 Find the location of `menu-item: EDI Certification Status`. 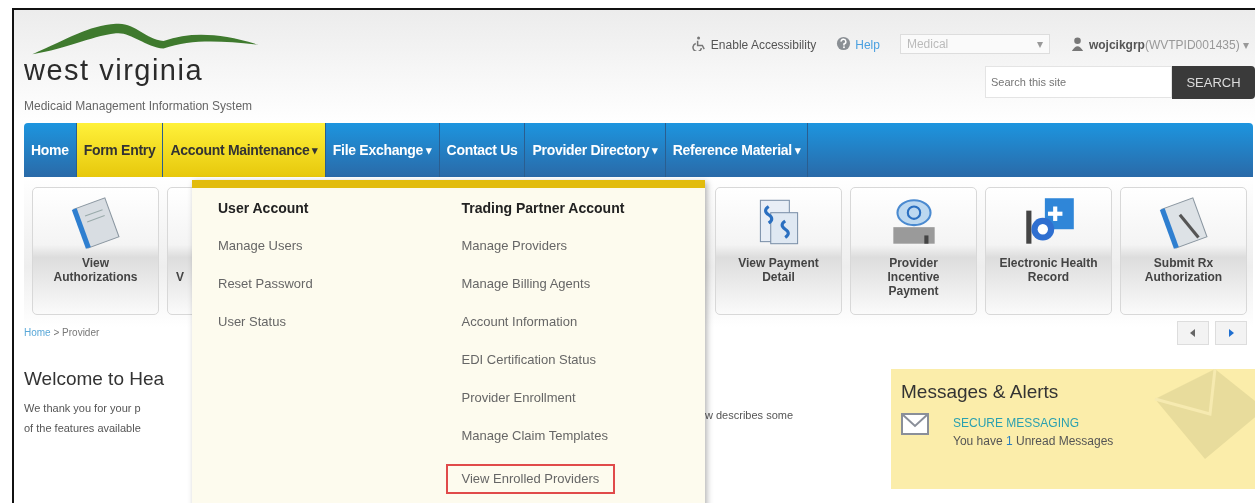

menu-item: EDI Certification Status is located at coordinates (528, 369).